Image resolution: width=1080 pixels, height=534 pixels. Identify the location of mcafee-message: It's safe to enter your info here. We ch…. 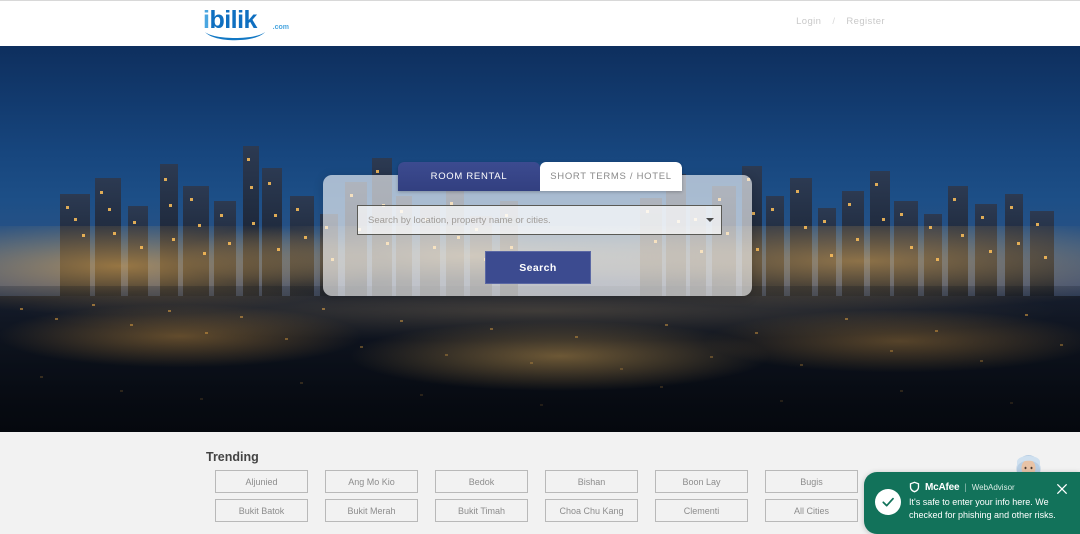
(982, 508).